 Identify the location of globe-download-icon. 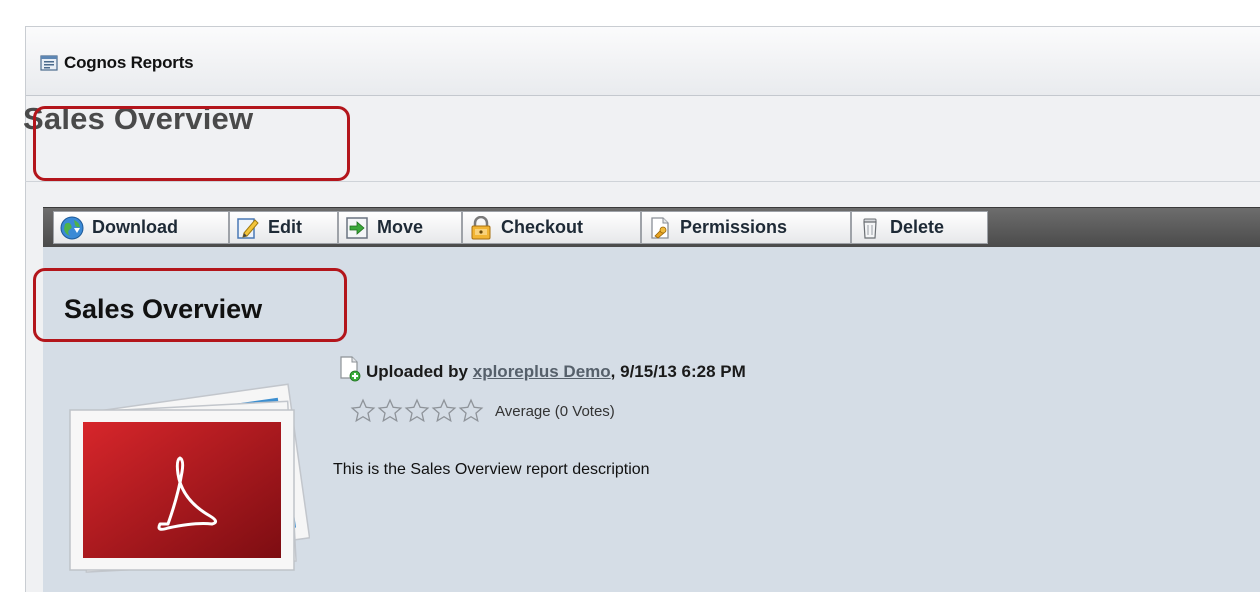
(72, 227).